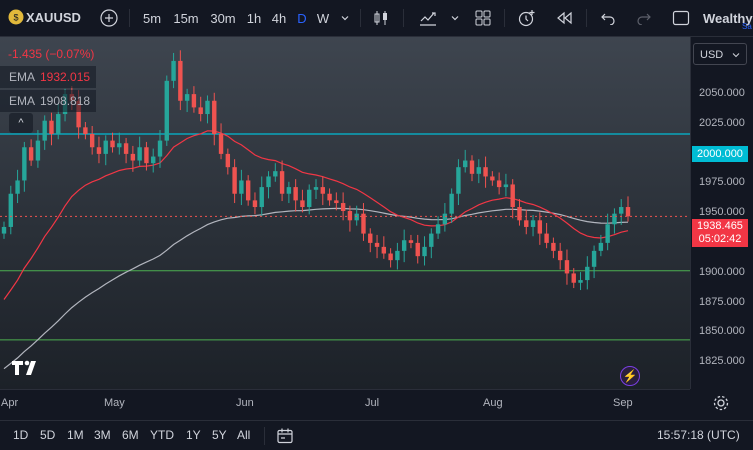 The image size is (753, 450). Describe the element at coordinates (48, 101) in the screenshot. I see `ema-slow-legend: EMA 1908.818` at that location.